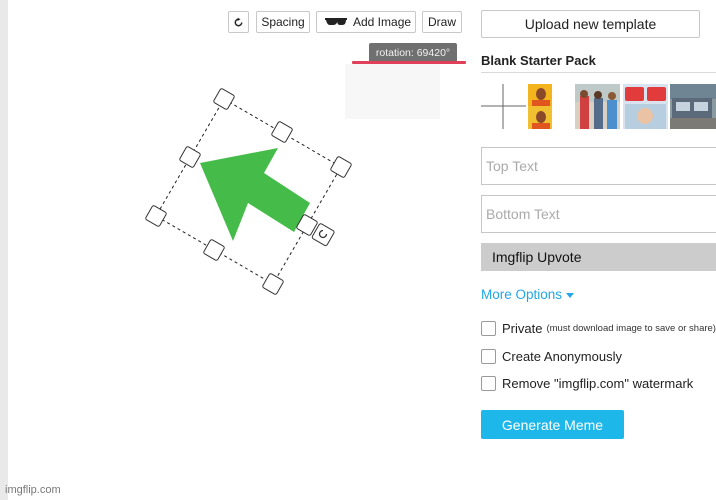 The width and height of the screenshot is (716, 500). I want to click on resize-handle-bottom-mid, so click(214, 250).